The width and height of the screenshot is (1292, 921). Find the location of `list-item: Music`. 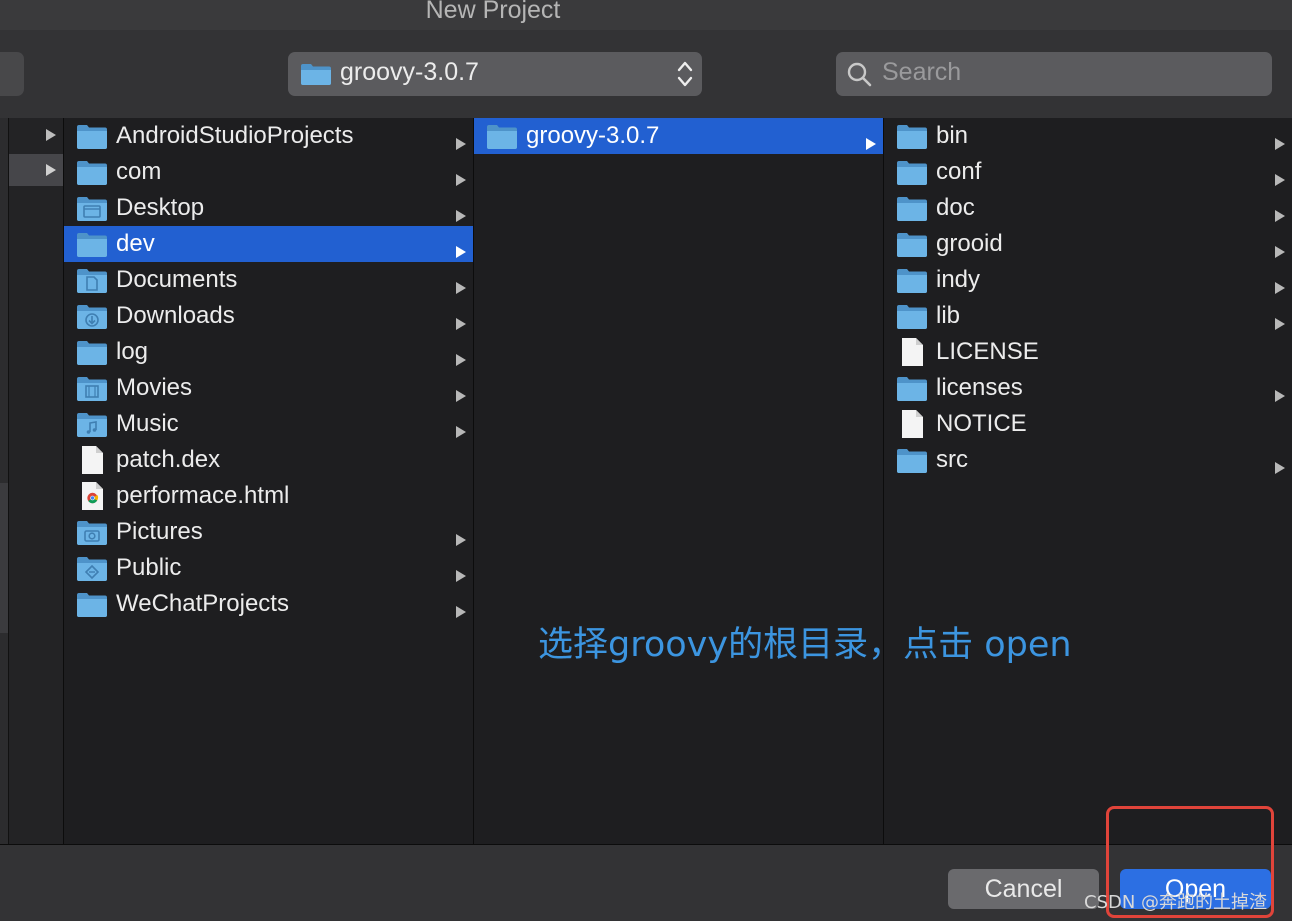

list-item: Music is located at coordinates (268, 424).